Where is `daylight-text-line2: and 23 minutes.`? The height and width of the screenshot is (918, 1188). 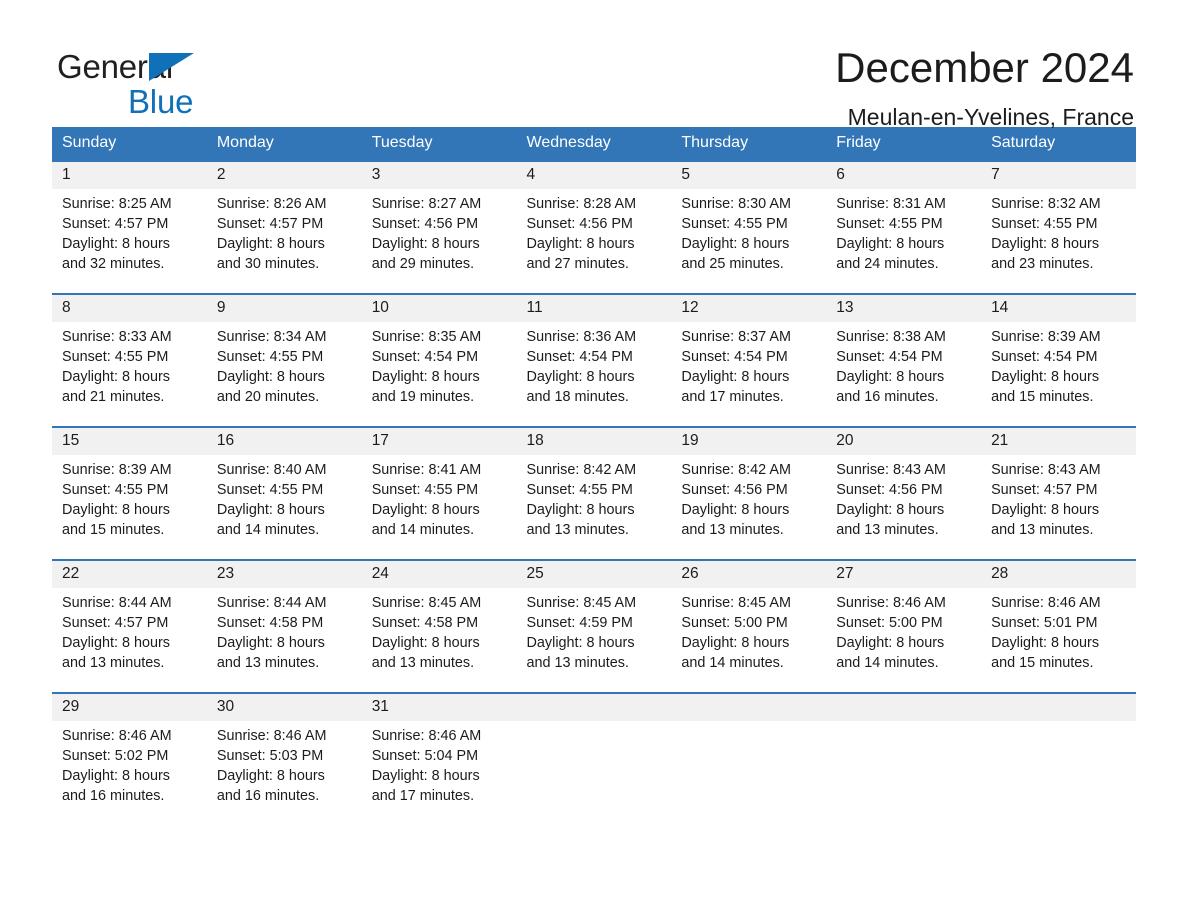
daylight-text-line2: and 23 minutes. is located at coordinates (1042, 263).